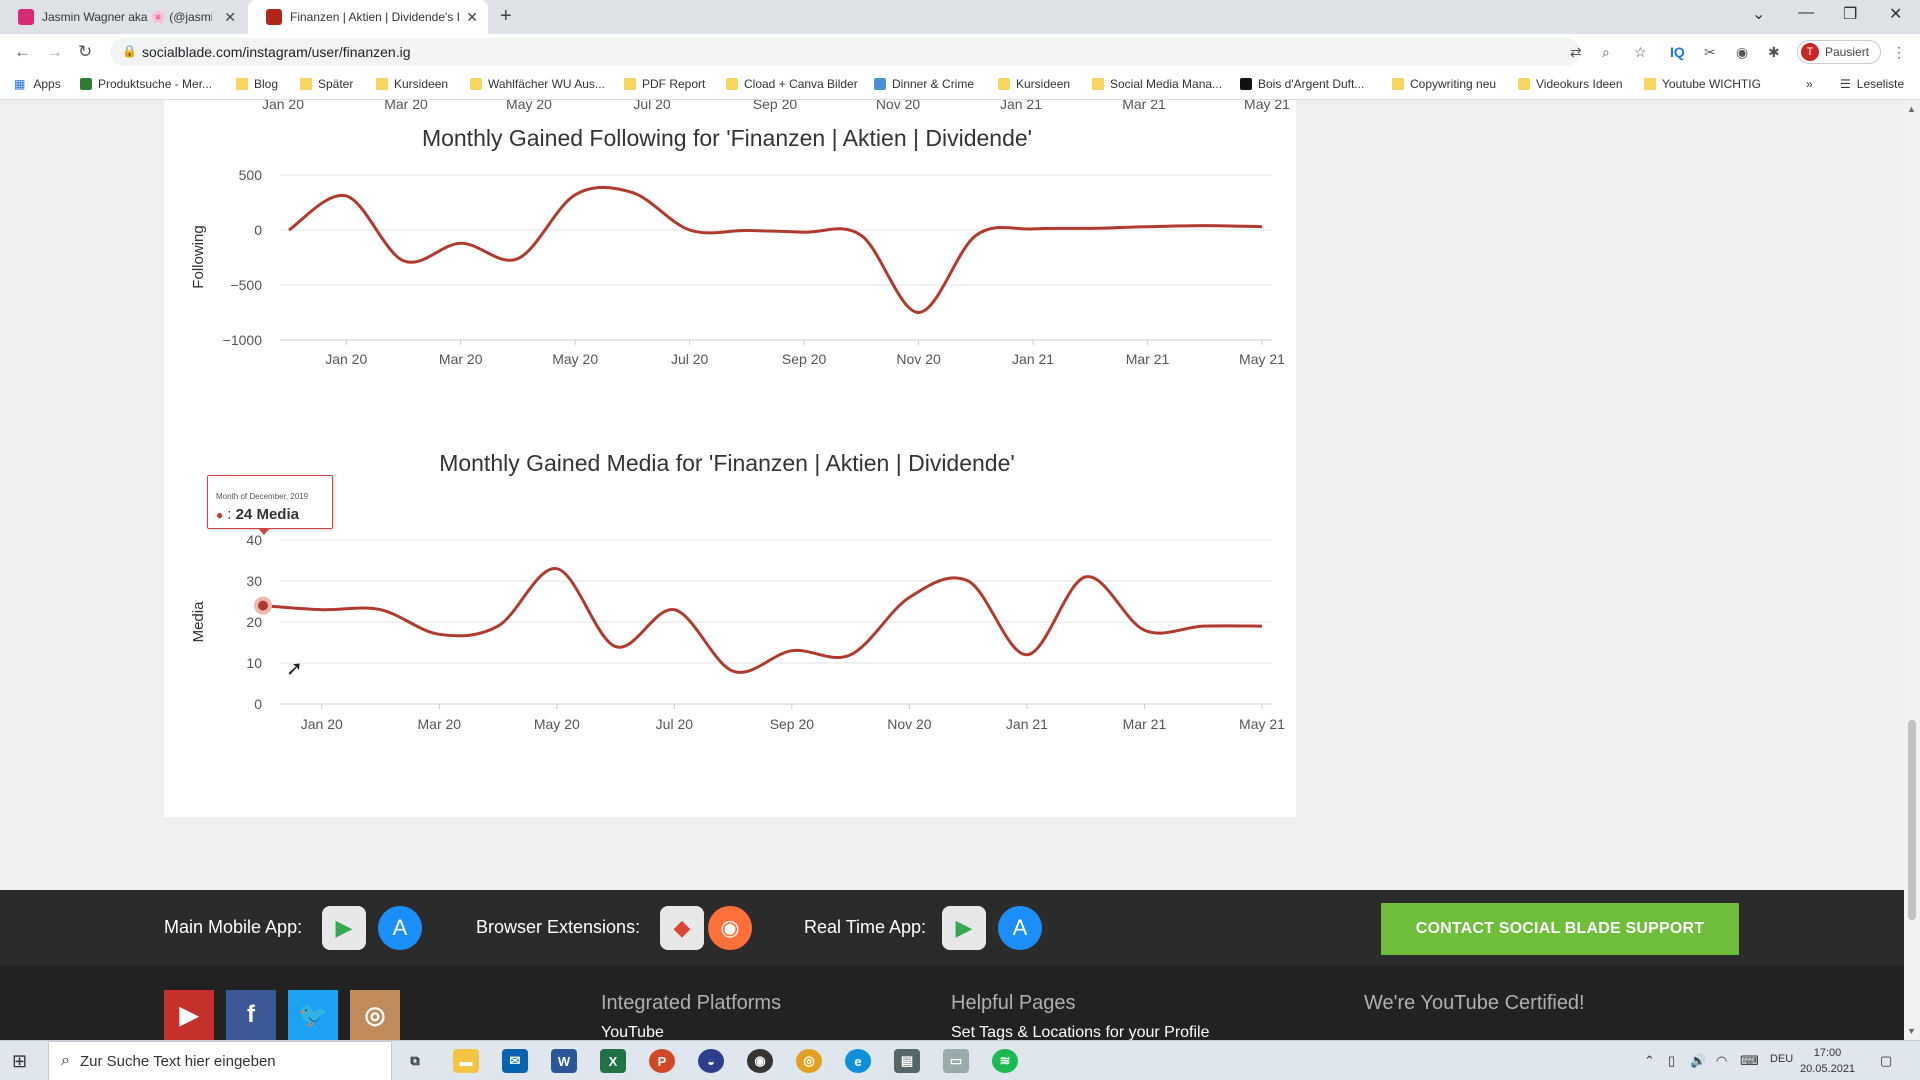 Image resolution: width=1920 pixels, height=1080 pixels. Describe the element at coordinates (515, 1061) in the screenshot. I see `mail-icon: ✉` at that location.